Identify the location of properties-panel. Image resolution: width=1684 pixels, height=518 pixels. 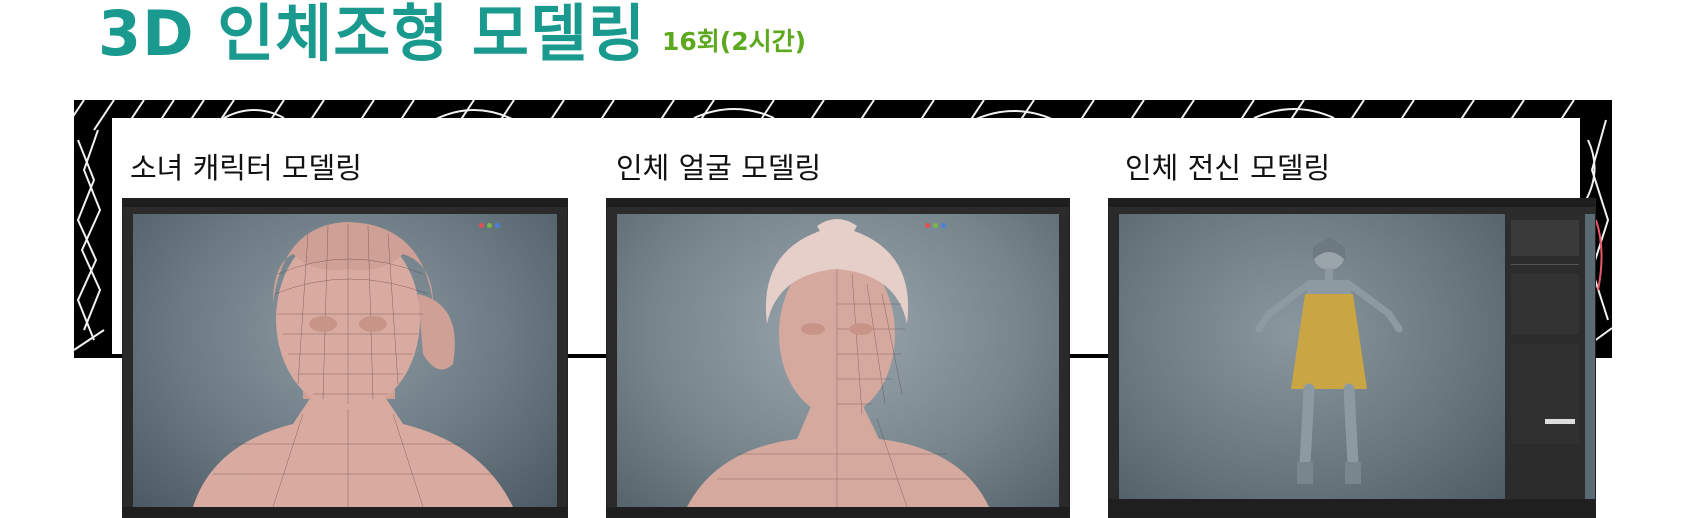
(1545, 360).